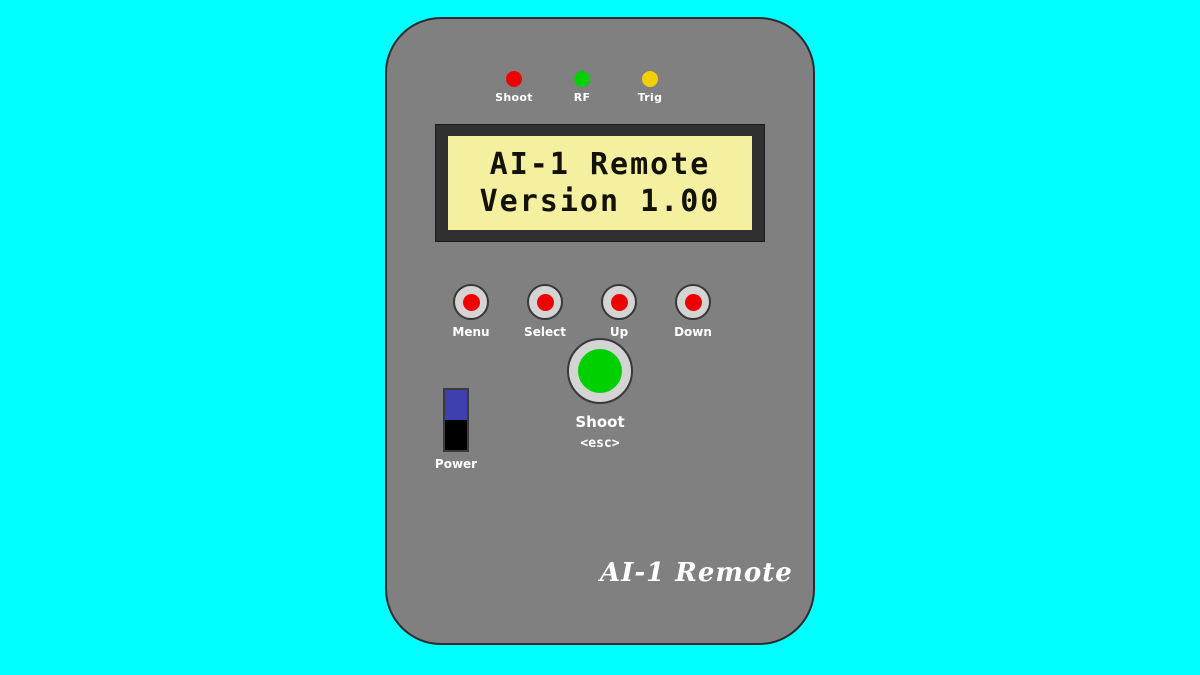  Describe the element at coordinates (514, 79) in the screenshot. I see `shoot-led-icon` at that location.